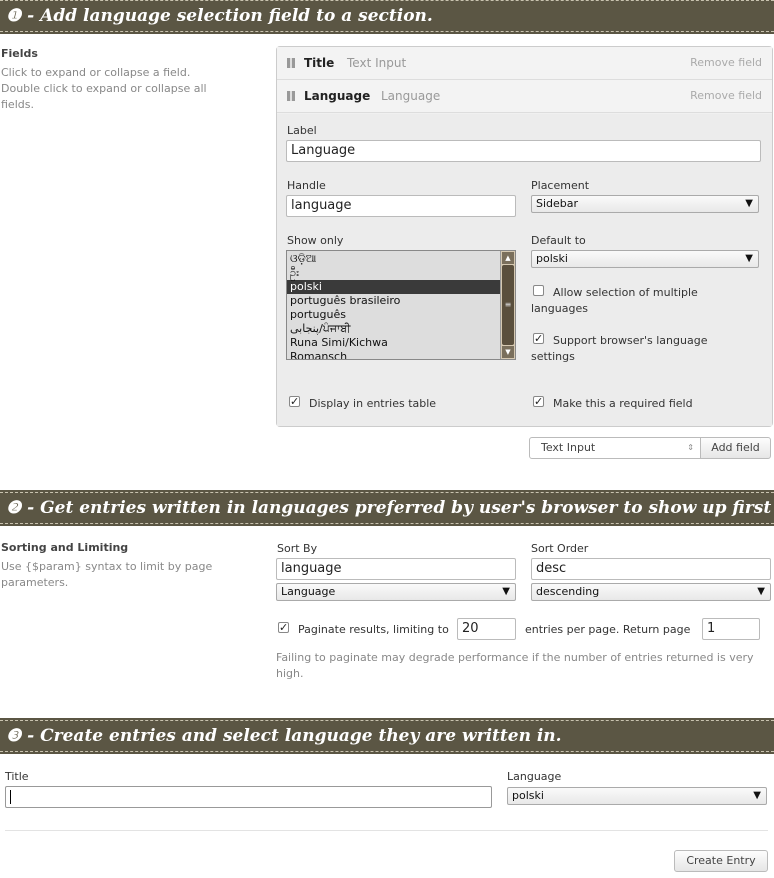 This screenshot has width=774, height=878. What do you see at coordinates (538, 401) in the screenshot?
I see `required-field-checkbox: ✓` at bounding box center [538, 401].